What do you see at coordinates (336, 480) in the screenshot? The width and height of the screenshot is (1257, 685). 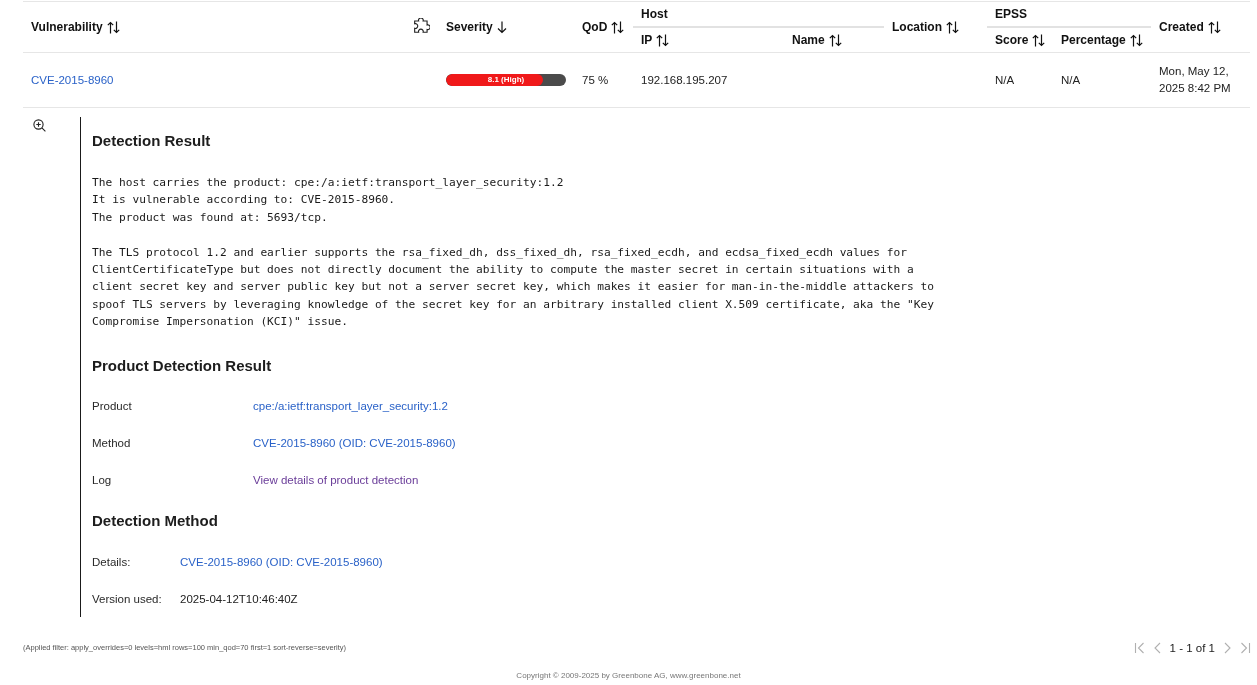 I see `detail-link: View details of product detection` at bounding box center [336, 480].